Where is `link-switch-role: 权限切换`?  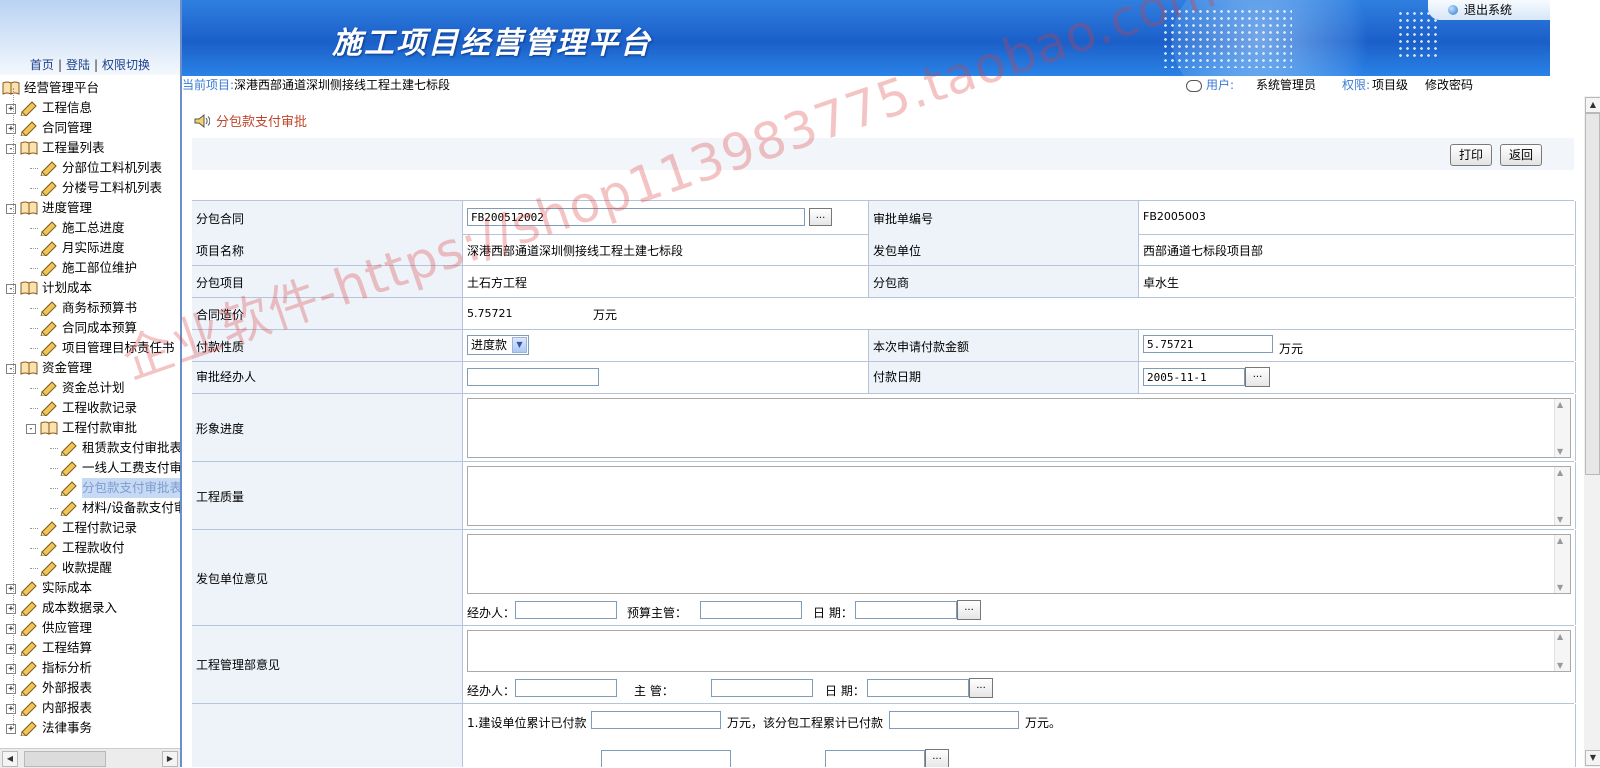 link-switch-role: 权限切换 is located at coordinates (126, 65).